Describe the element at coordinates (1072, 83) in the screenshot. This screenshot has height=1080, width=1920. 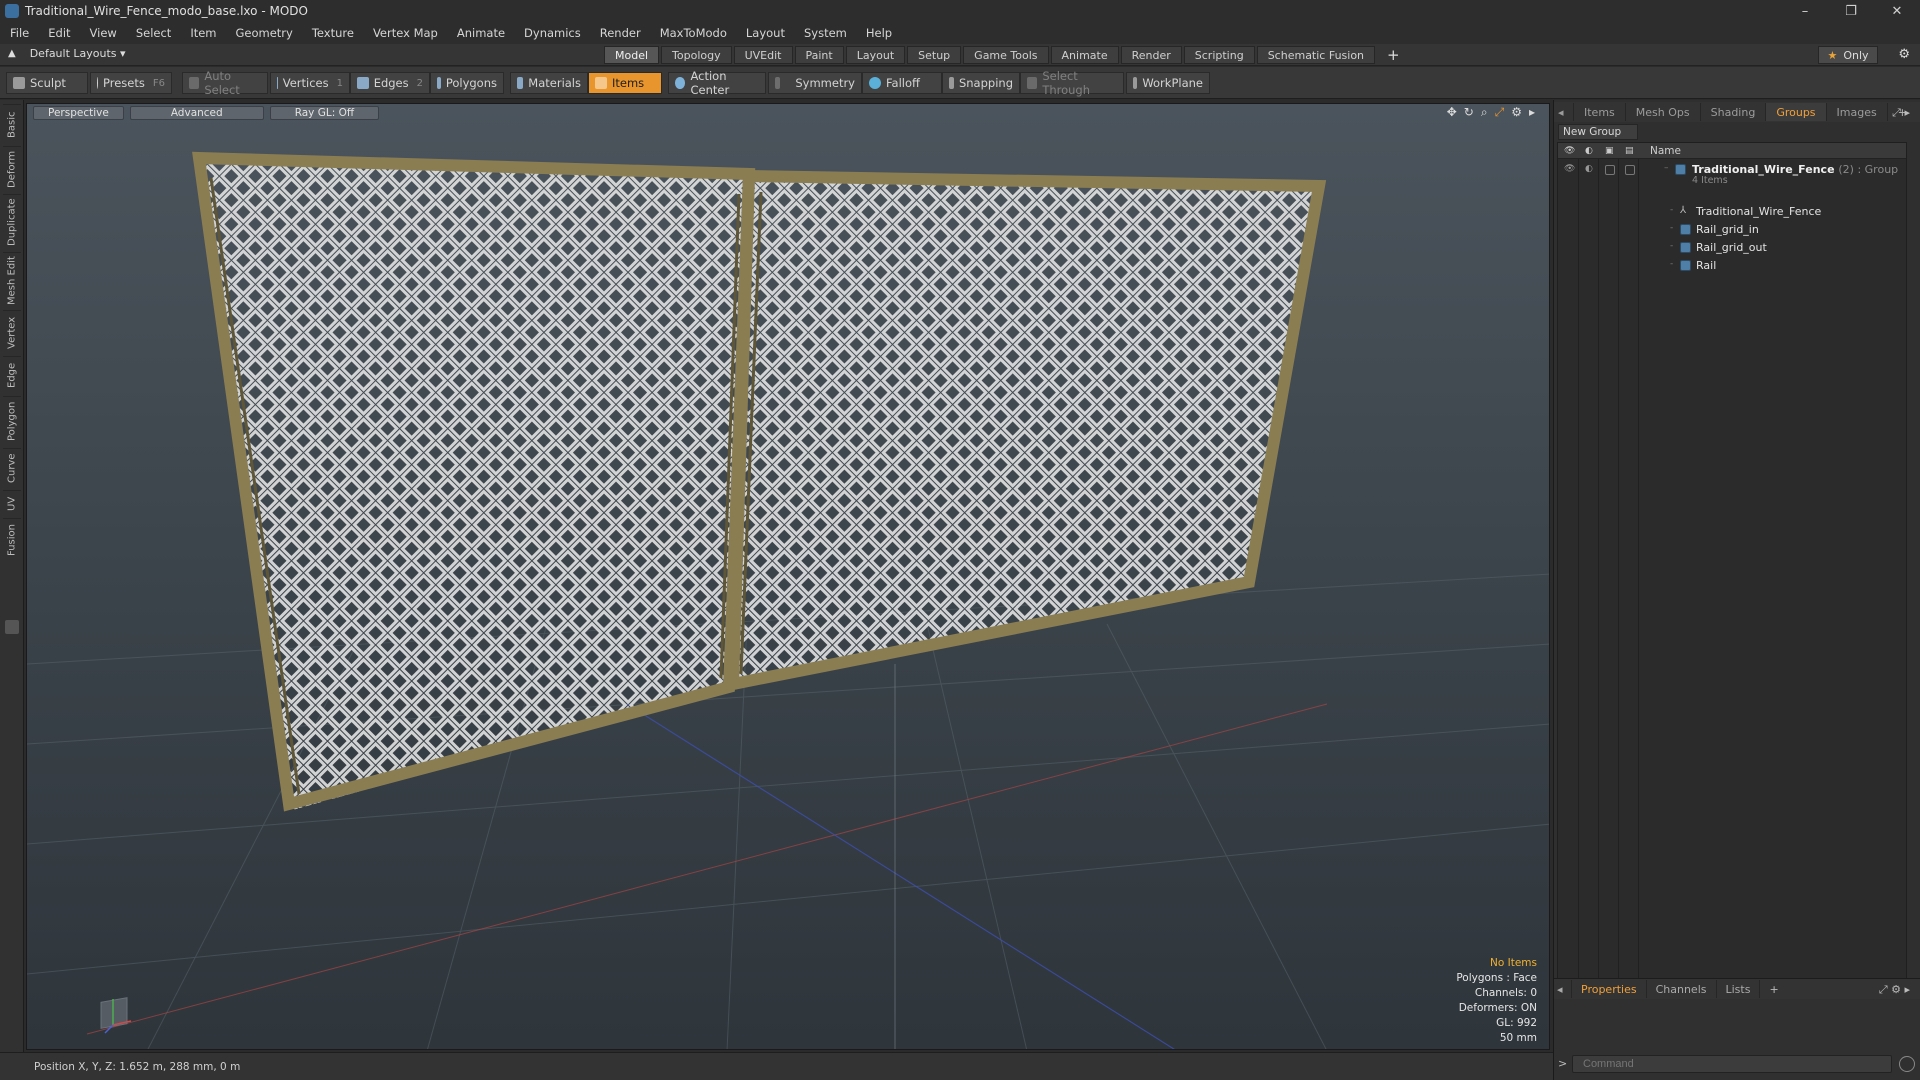
I see `select-through-button: Select Through` at that location.